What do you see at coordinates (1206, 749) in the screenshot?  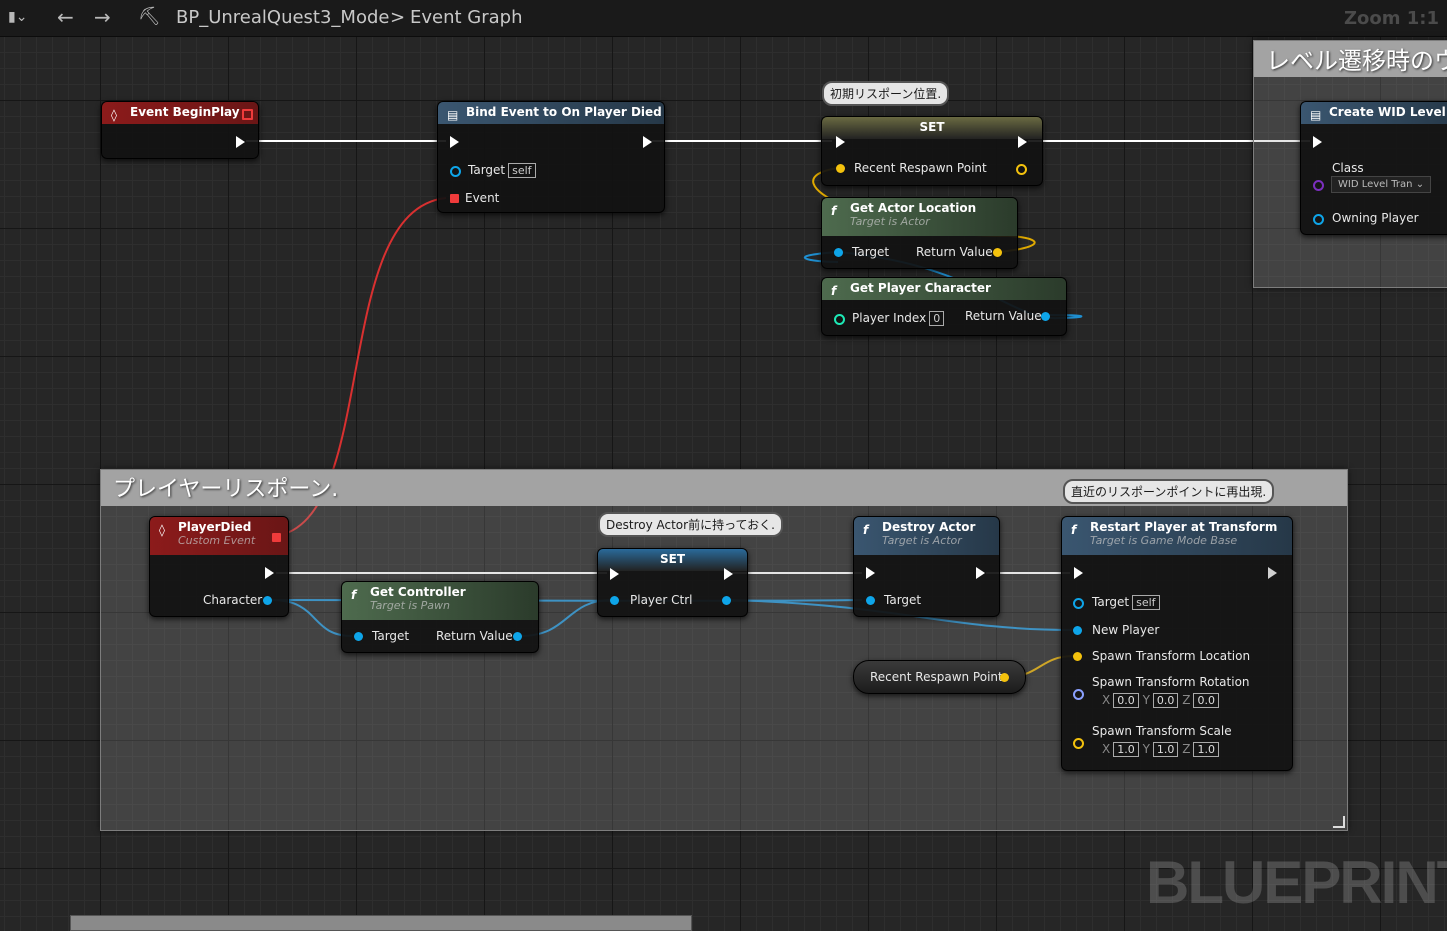 I see `scale-z-field: 1.0` at bounding box center [1206, 749].